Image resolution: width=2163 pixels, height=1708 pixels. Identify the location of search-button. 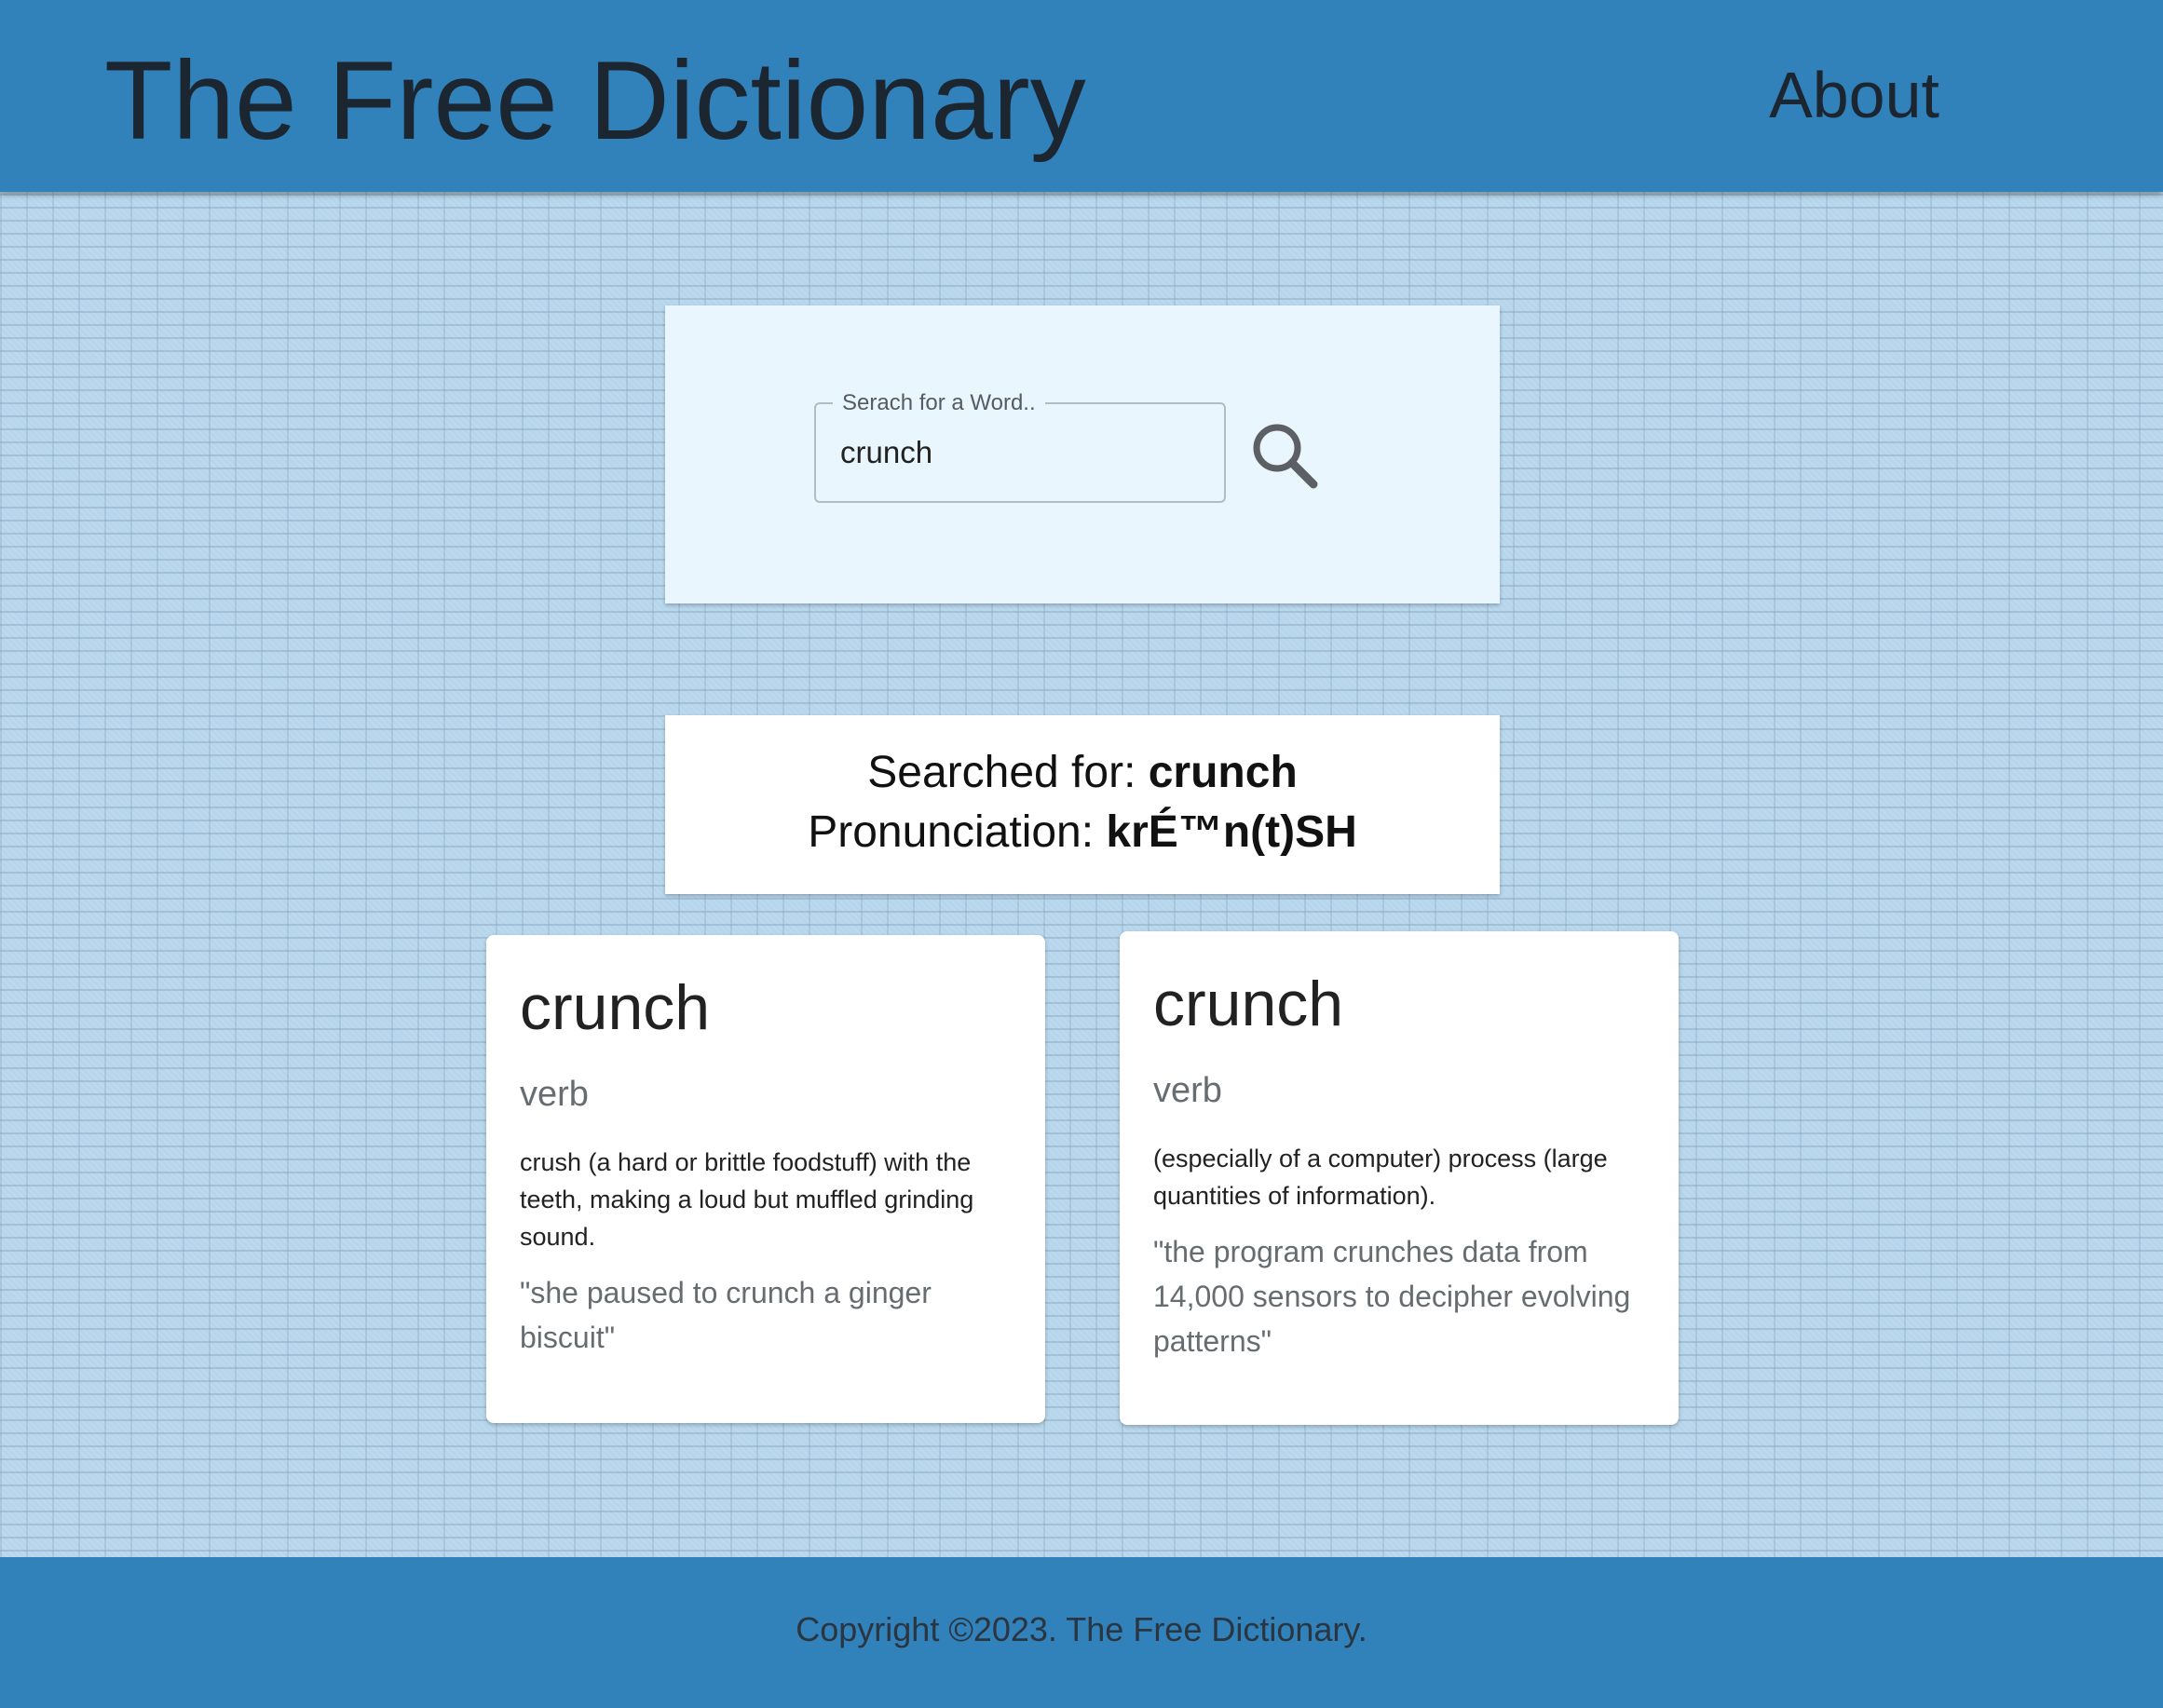
(1285, 456).